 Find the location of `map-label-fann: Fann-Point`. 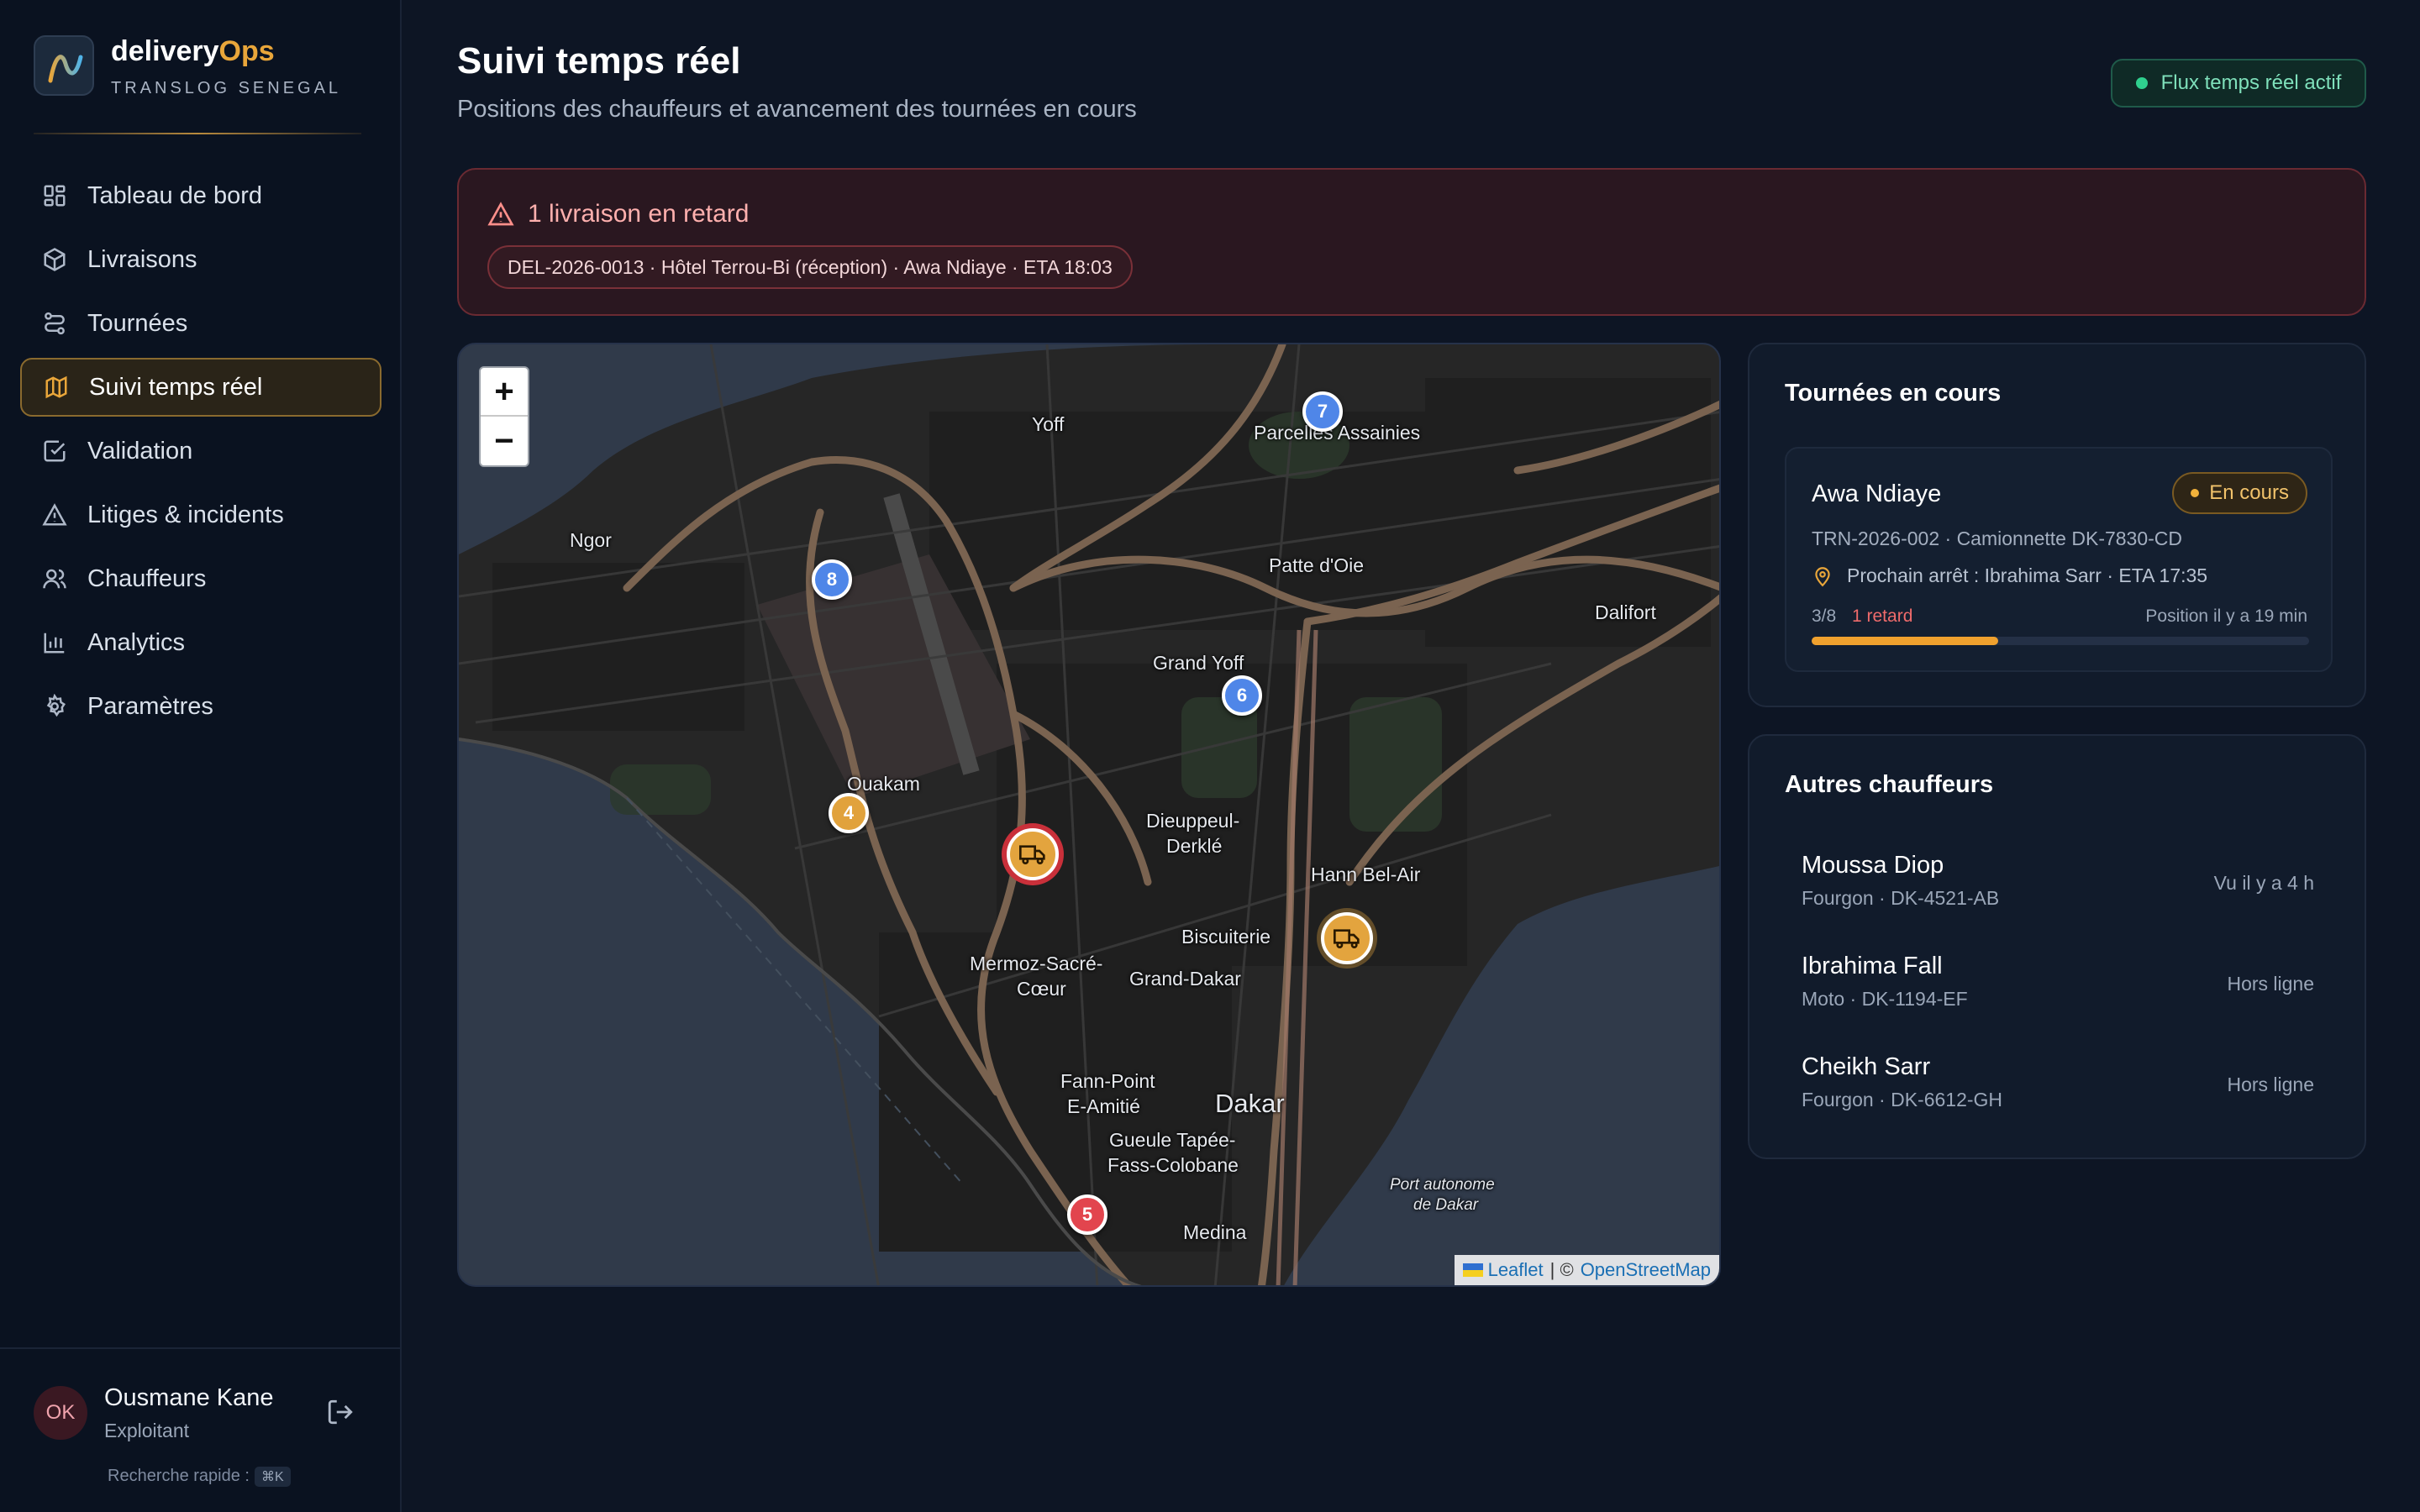

map-label-fann: Fann-Point is located at coordinates (1107, 1081).